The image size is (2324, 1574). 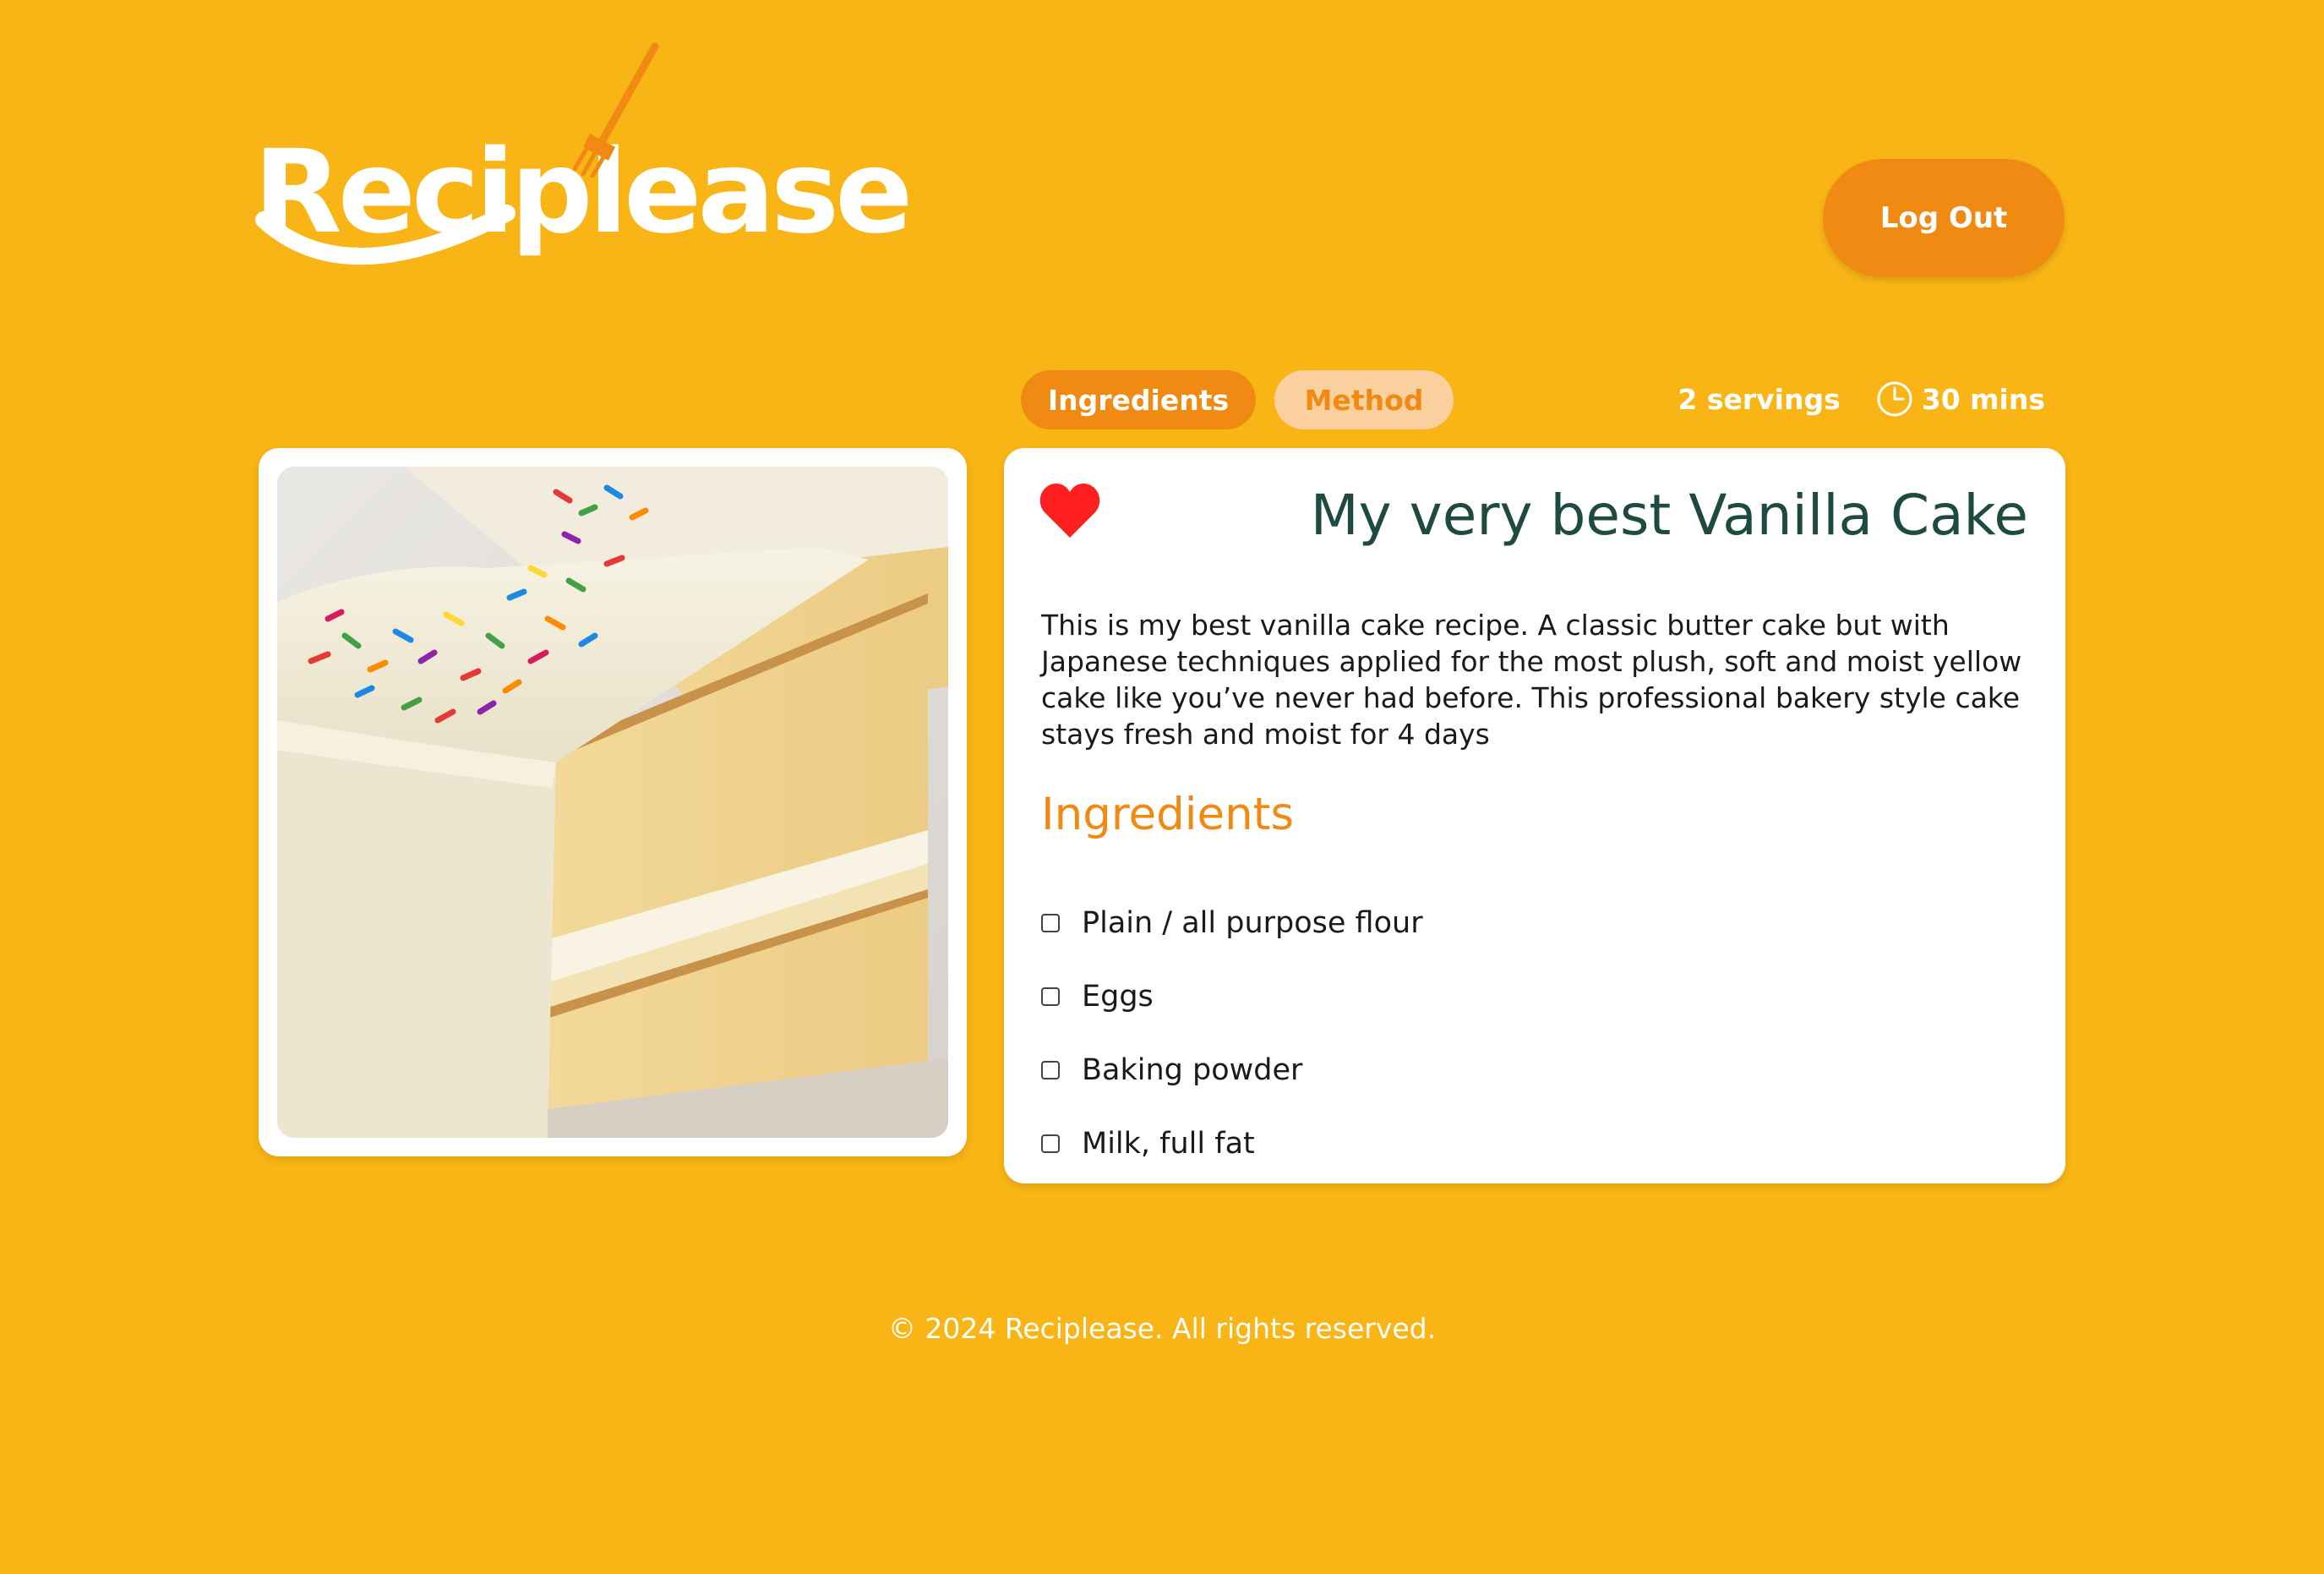 What do you see at coordinates (1894, 399) in the screenshot?
I see `clock-icon` at bounding box center [1894, 399].